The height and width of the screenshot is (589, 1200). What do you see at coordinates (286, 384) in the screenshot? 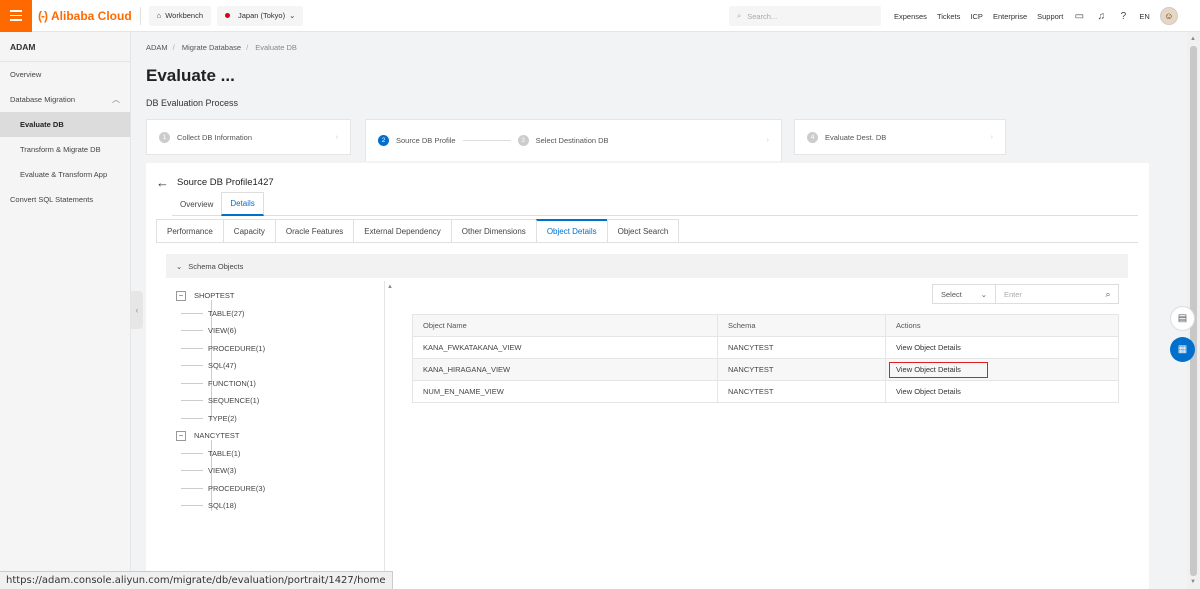
I see `tree-leaf: FUNCTION(1)` at bounding box center [286, 384].